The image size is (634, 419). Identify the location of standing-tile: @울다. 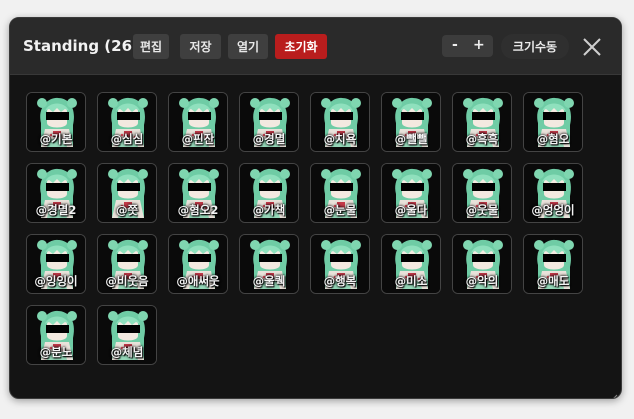
(411, 193).